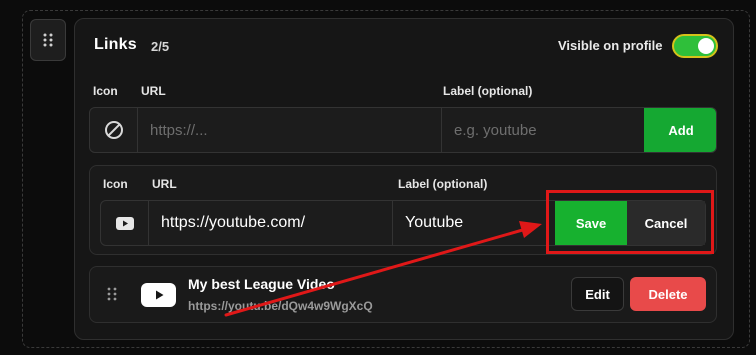 The width and height of the screenshot is (756, 355). I want to click on edit-url-input: https://youtube.com/, so click(271, 223).